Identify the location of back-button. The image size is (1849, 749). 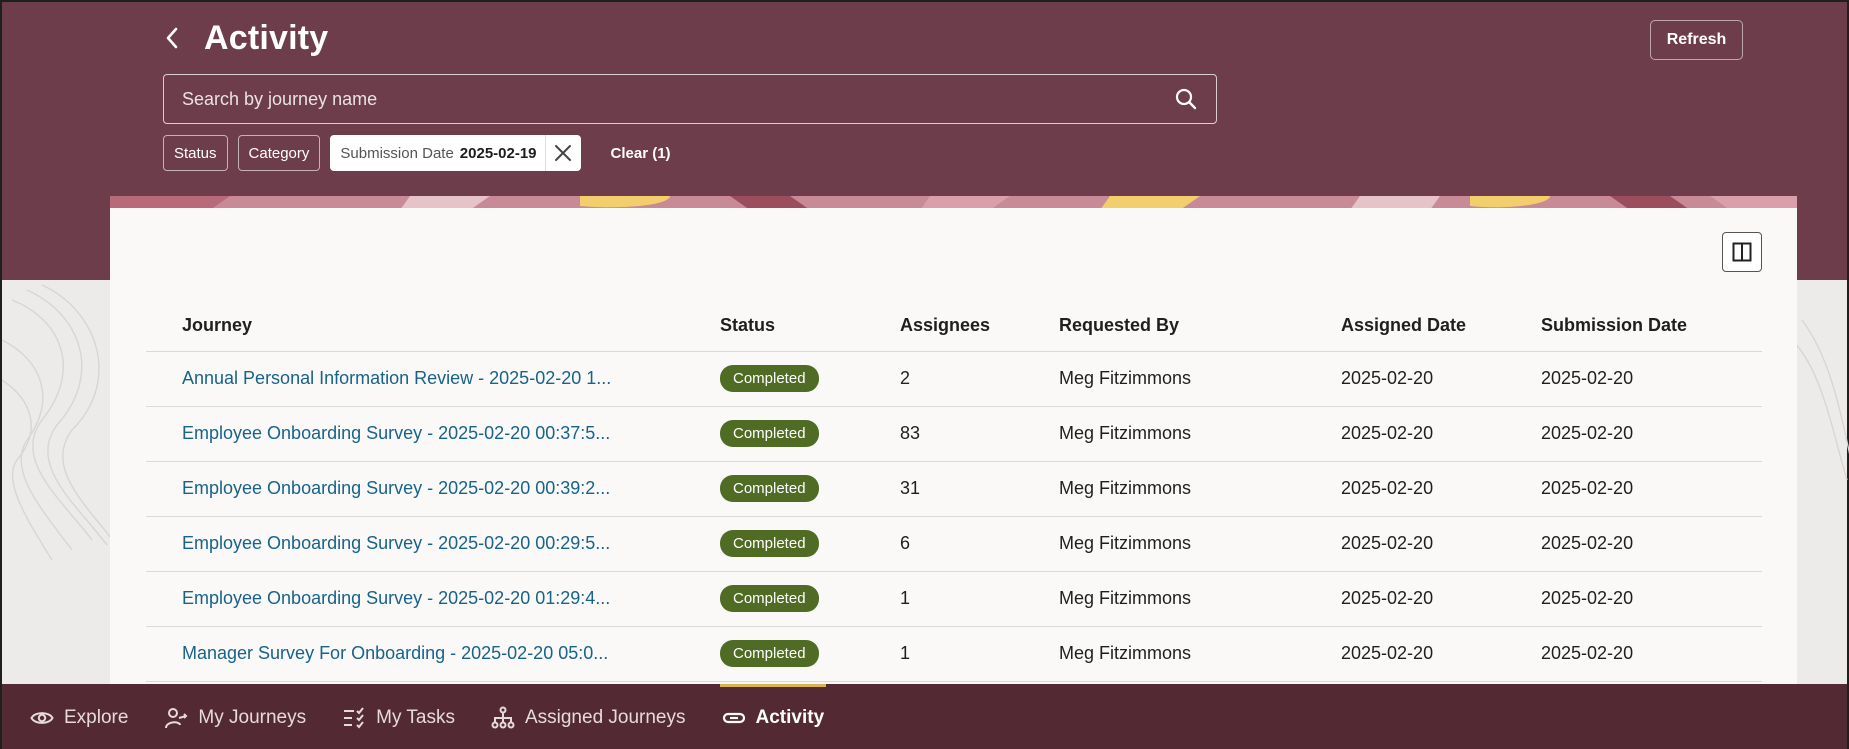
(172, 38).